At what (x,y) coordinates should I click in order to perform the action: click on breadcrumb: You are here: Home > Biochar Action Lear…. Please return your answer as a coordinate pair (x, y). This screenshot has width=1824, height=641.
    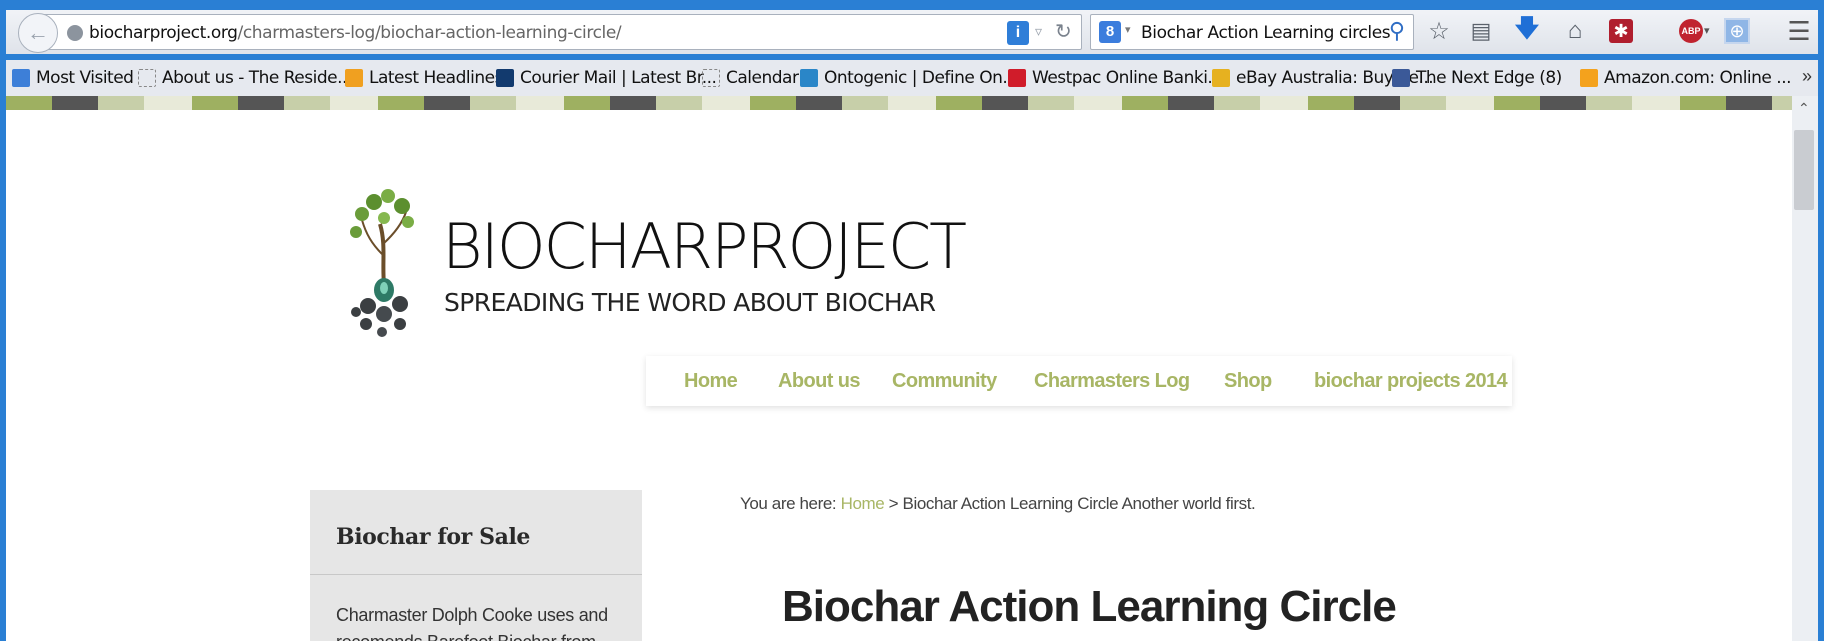
    Looking at the image, I should click on (998, 504).